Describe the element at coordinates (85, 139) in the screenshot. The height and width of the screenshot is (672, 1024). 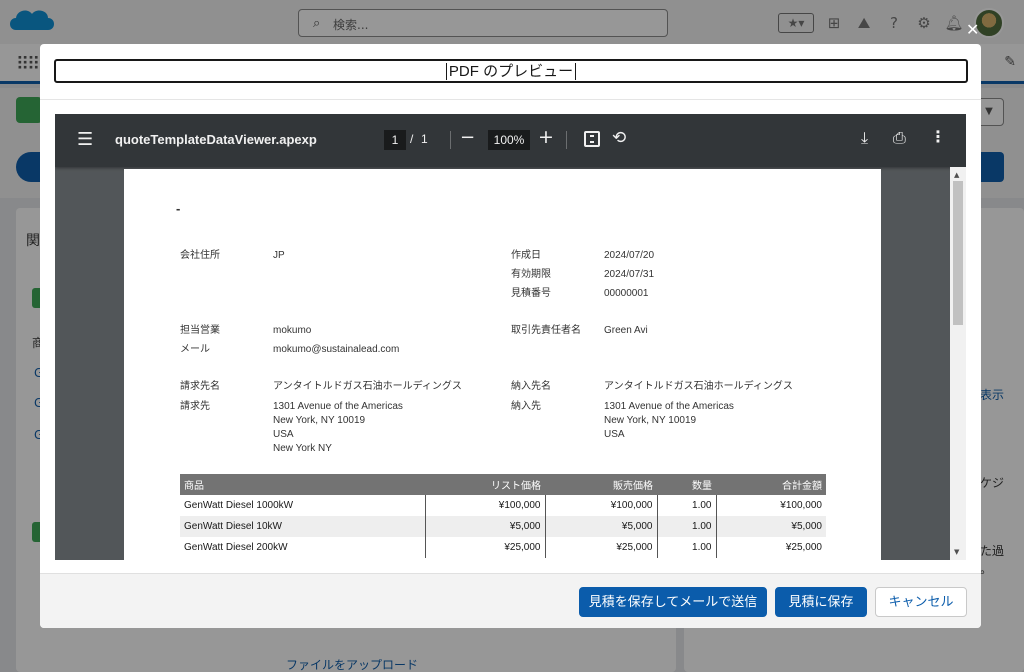
I see `menu-icon: ☰` at that location.